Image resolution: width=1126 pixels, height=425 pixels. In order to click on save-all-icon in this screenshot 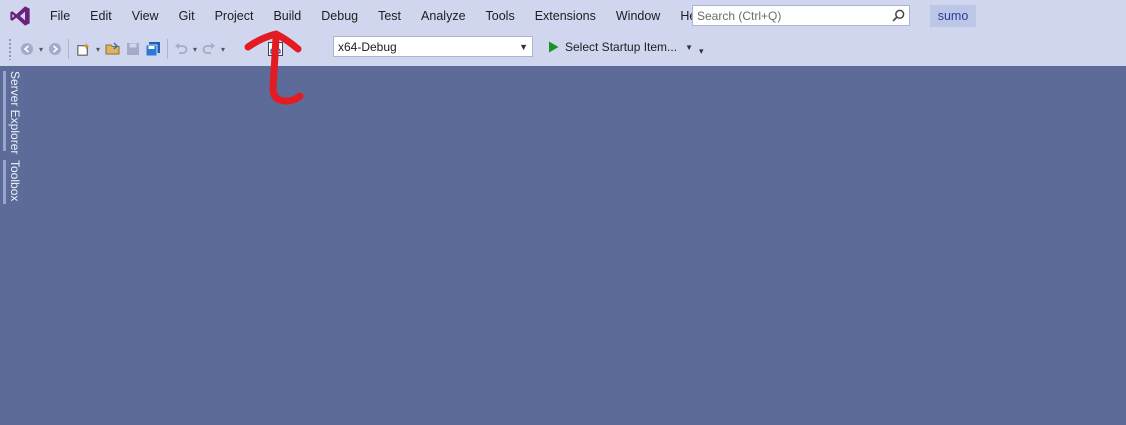, I will do `click(153, 49)`.